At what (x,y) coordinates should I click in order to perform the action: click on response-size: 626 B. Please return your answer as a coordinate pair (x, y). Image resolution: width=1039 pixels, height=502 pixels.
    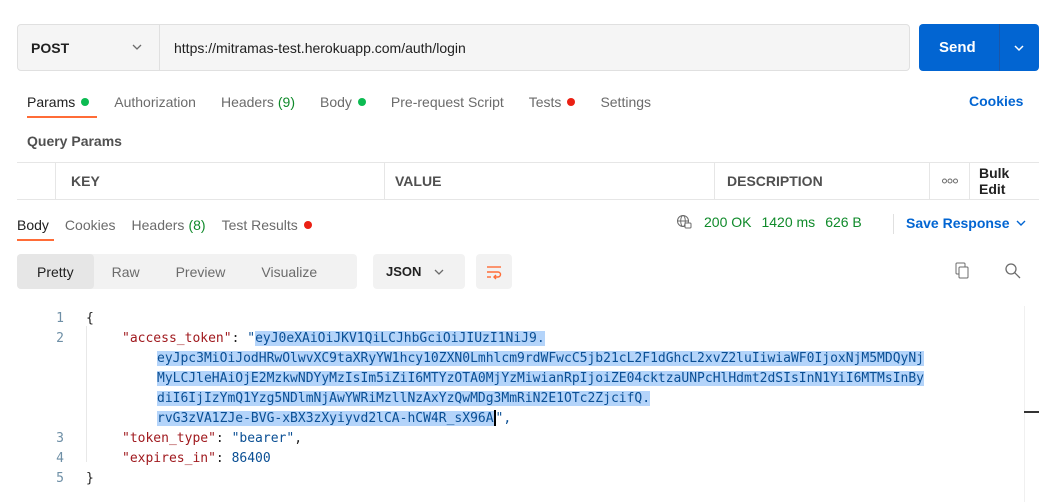
    Looking at the image, I should click on (843, 222).